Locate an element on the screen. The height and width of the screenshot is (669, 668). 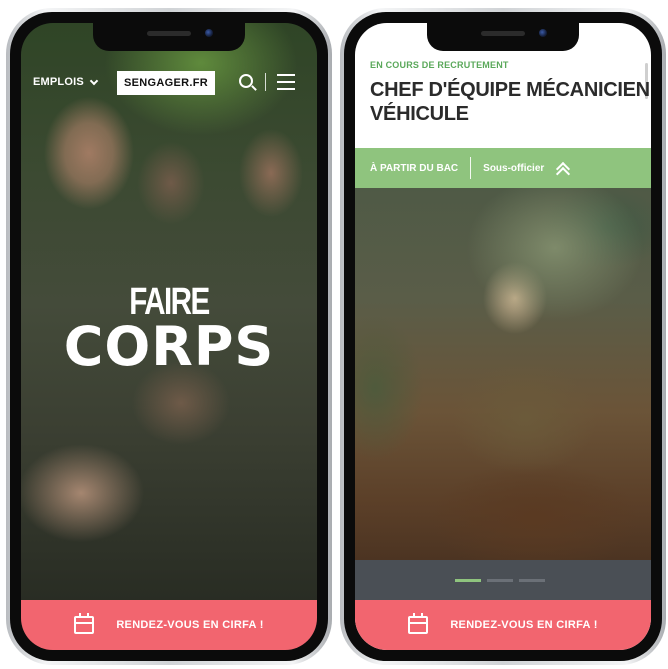
band-divider is located at coordinates (471, 168).